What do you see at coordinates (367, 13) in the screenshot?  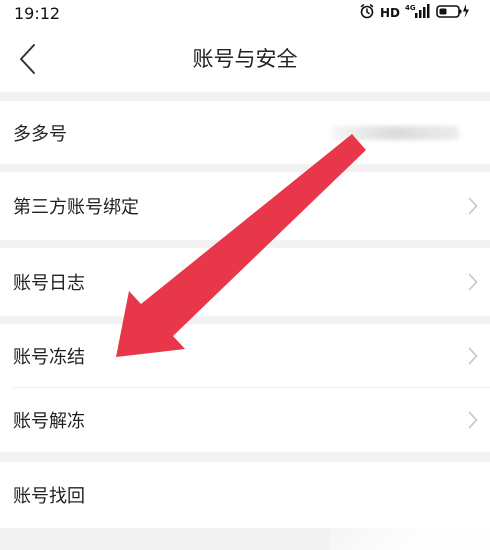 I see `alarm-icon` at bounding box center [367, 13].